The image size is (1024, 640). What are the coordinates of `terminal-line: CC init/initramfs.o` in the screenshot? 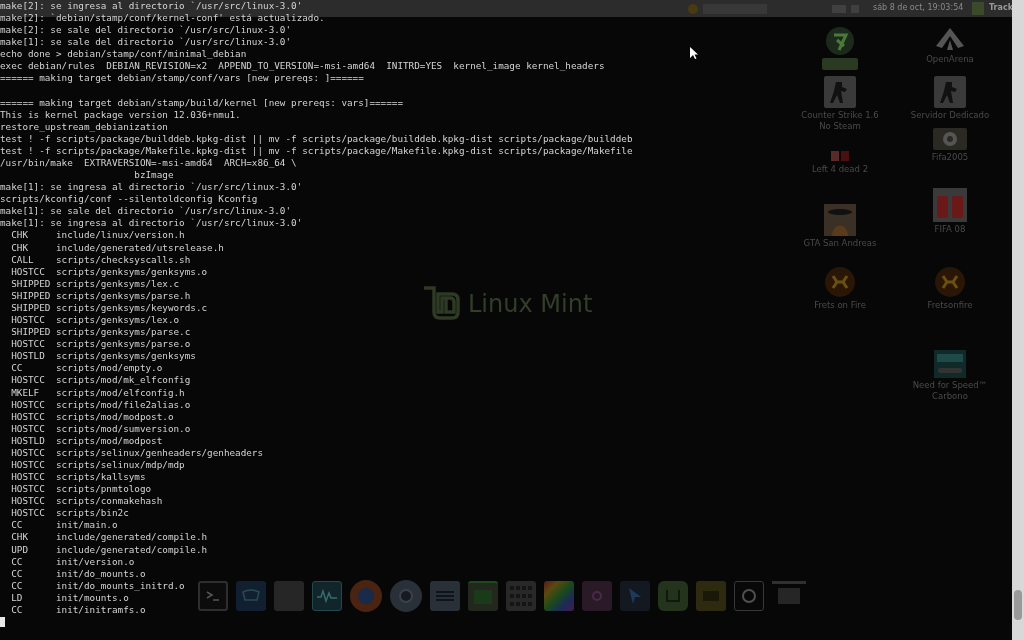 It's located at (78, 609).